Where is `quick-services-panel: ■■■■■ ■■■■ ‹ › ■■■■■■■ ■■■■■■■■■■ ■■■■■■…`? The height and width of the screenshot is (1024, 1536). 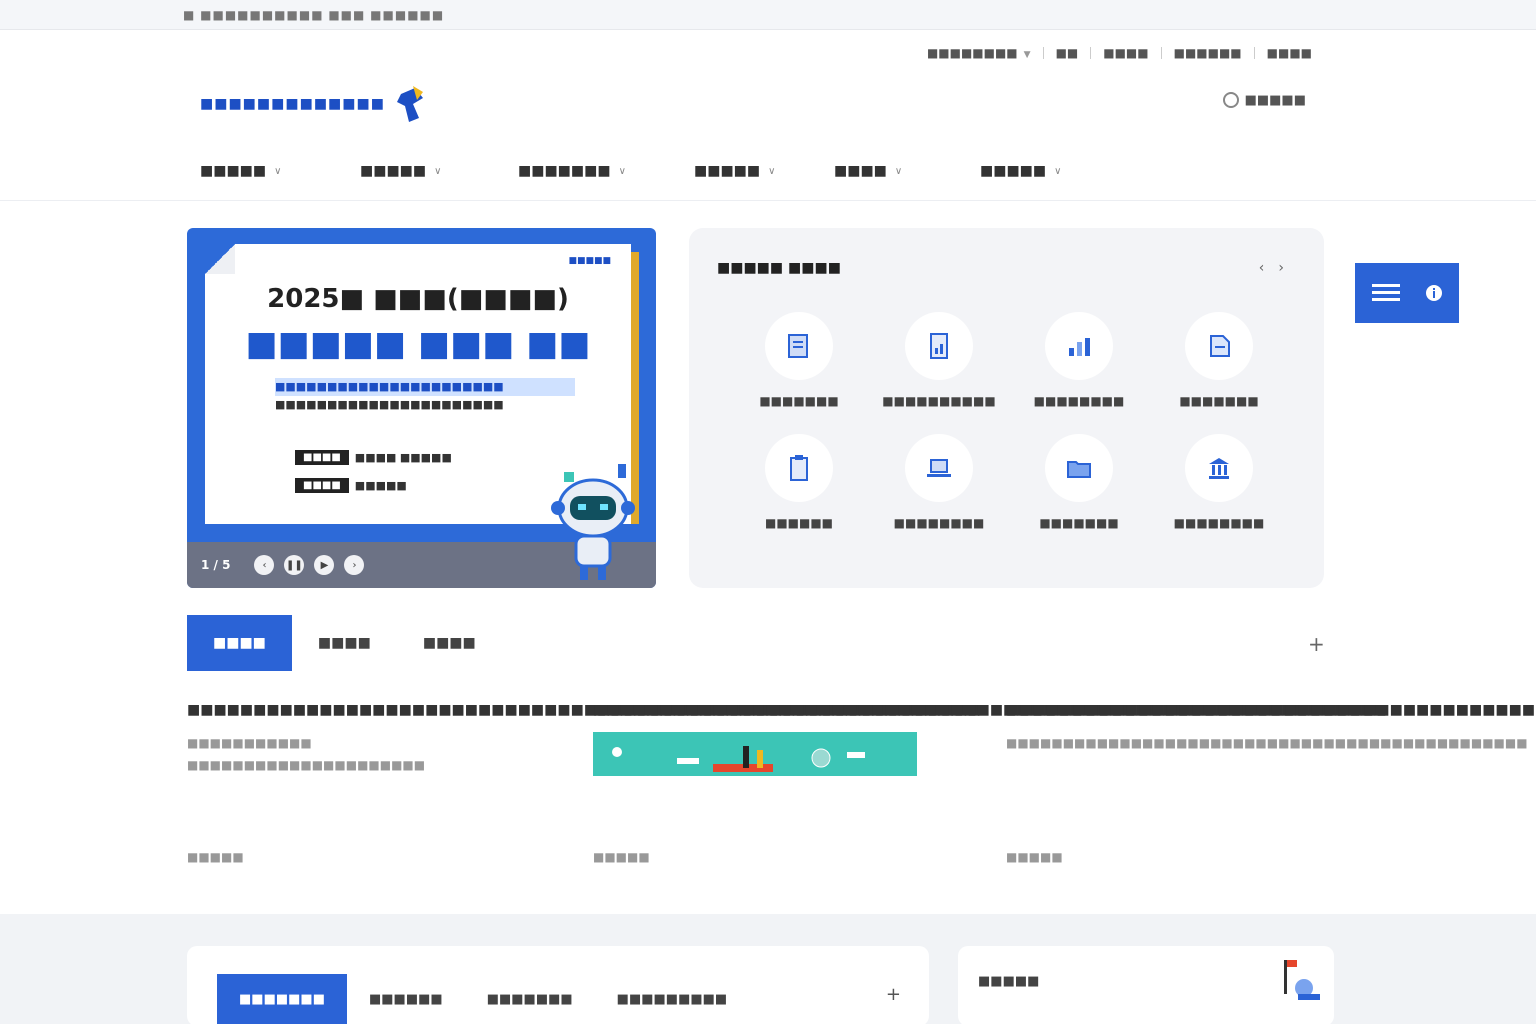 quick-services-panel: ■■■■■ ■■■■ ‹ › ■■■■■■■ ■■■■■■■■■■ ■■■■■■… is located at coordinates (1006, 408).